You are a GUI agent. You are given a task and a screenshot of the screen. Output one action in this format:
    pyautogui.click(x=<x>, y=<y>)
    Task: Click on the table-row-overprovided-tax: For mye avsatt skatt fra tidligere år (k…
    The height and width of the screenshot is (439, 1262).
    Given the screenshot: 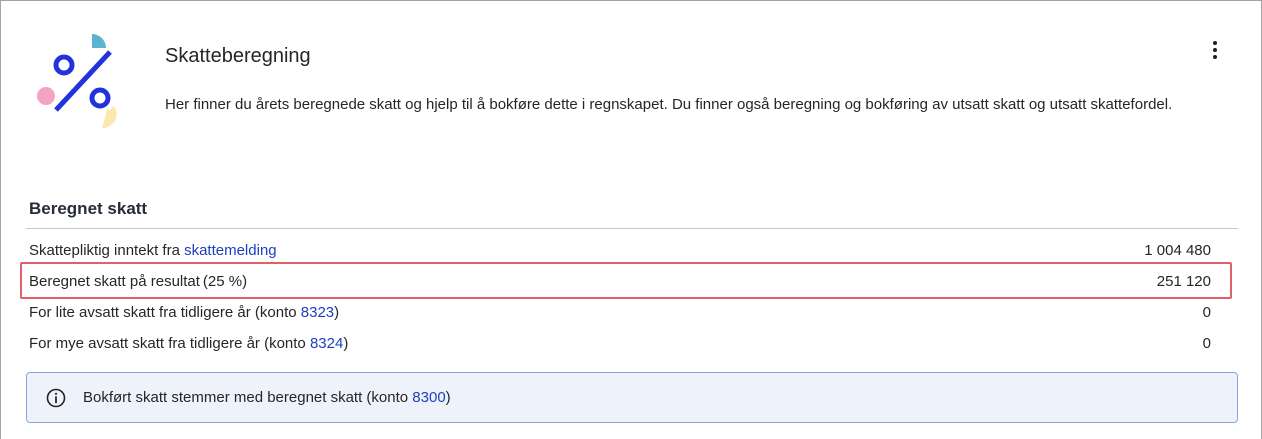 What is the action you would take?
    pyautogui.click(x=620, y=343)
    